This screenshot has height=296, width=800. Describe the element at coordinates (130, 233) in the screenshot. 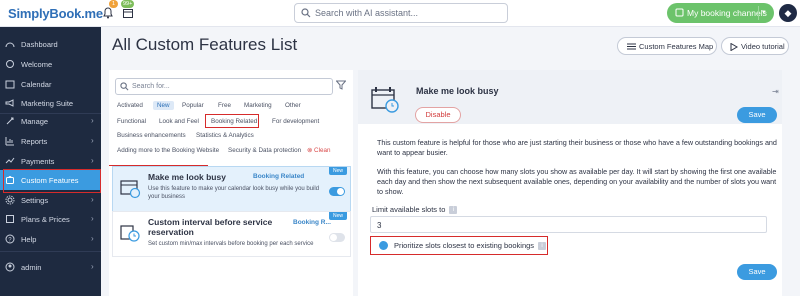

I see `clock-calendar-icon` at that location.